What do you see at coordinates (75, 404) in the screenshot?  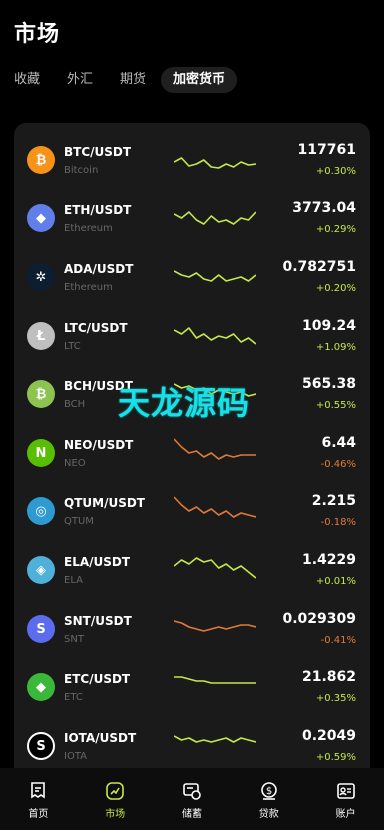 I see `coin-name: BCH` at bounding box center [75, 404].